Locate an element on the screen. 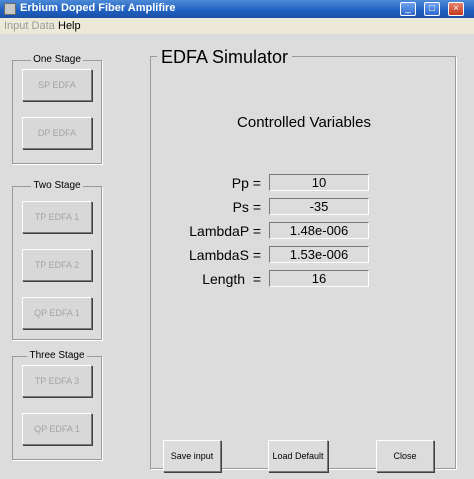 The height and width of the screenshot is (479, 474). close-button: Close is located at coordinates (405, 456).